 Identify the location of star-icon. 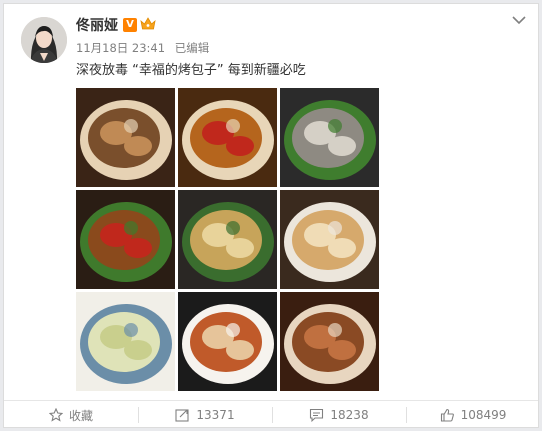
(55, 415).